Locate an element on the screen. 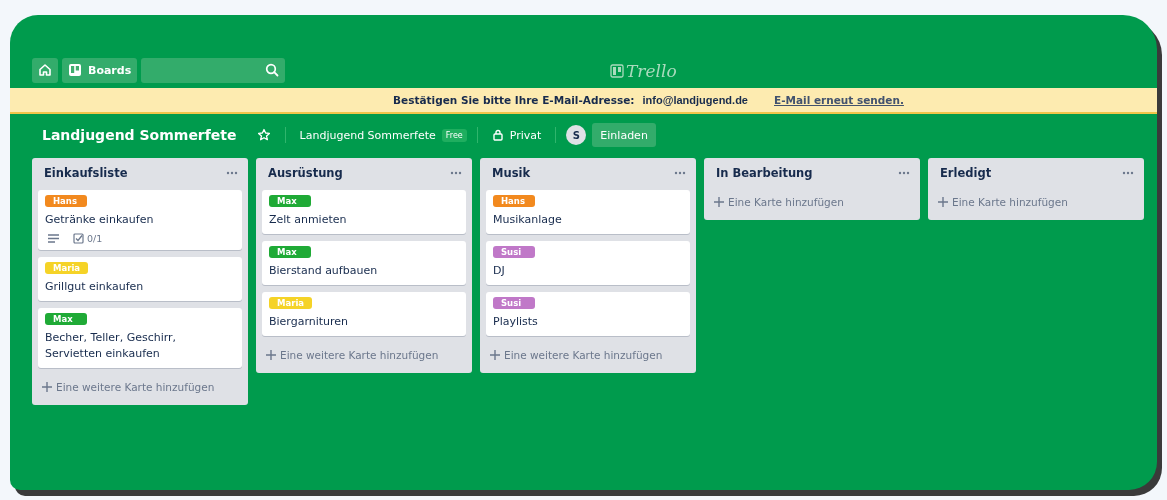  banner-email: info@landjugend.de is located at coordinates (695, 100).